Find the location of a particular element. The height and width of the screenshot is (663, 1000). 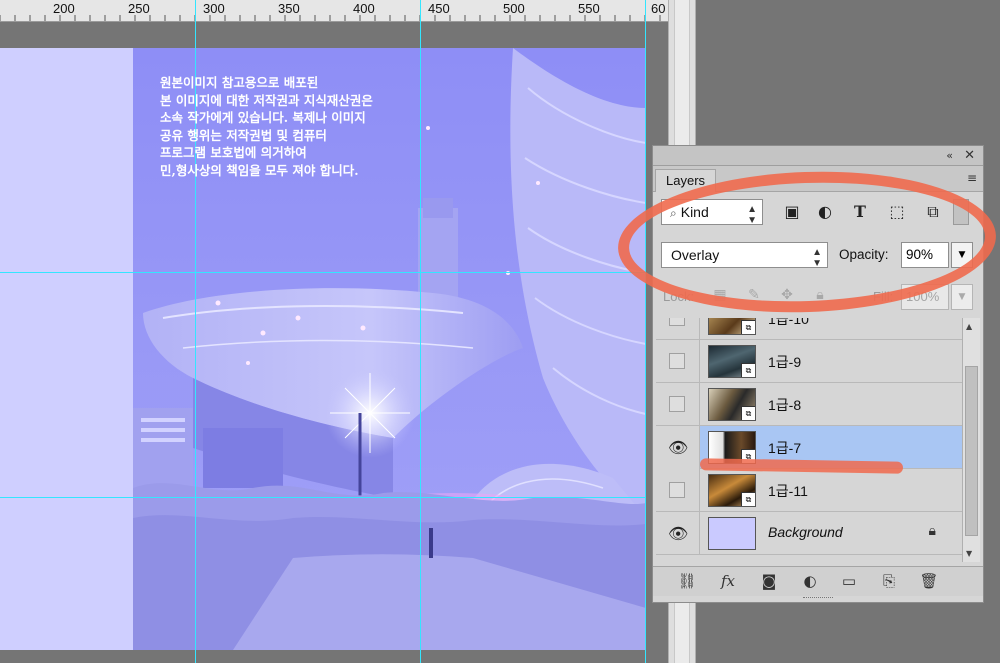

scroll-up-icon: ▲ is located at coordinates (969, 326).